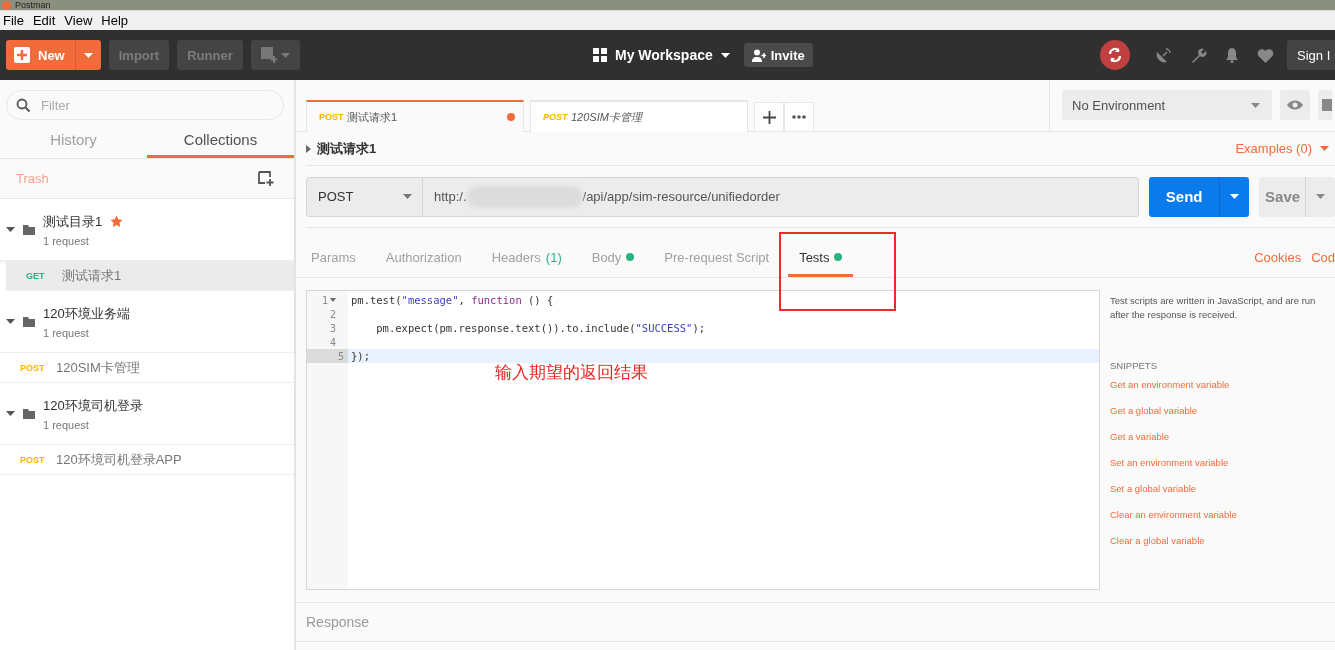  I want to click on collection-item: 120环境业务端 1 request, so click(147, 322).